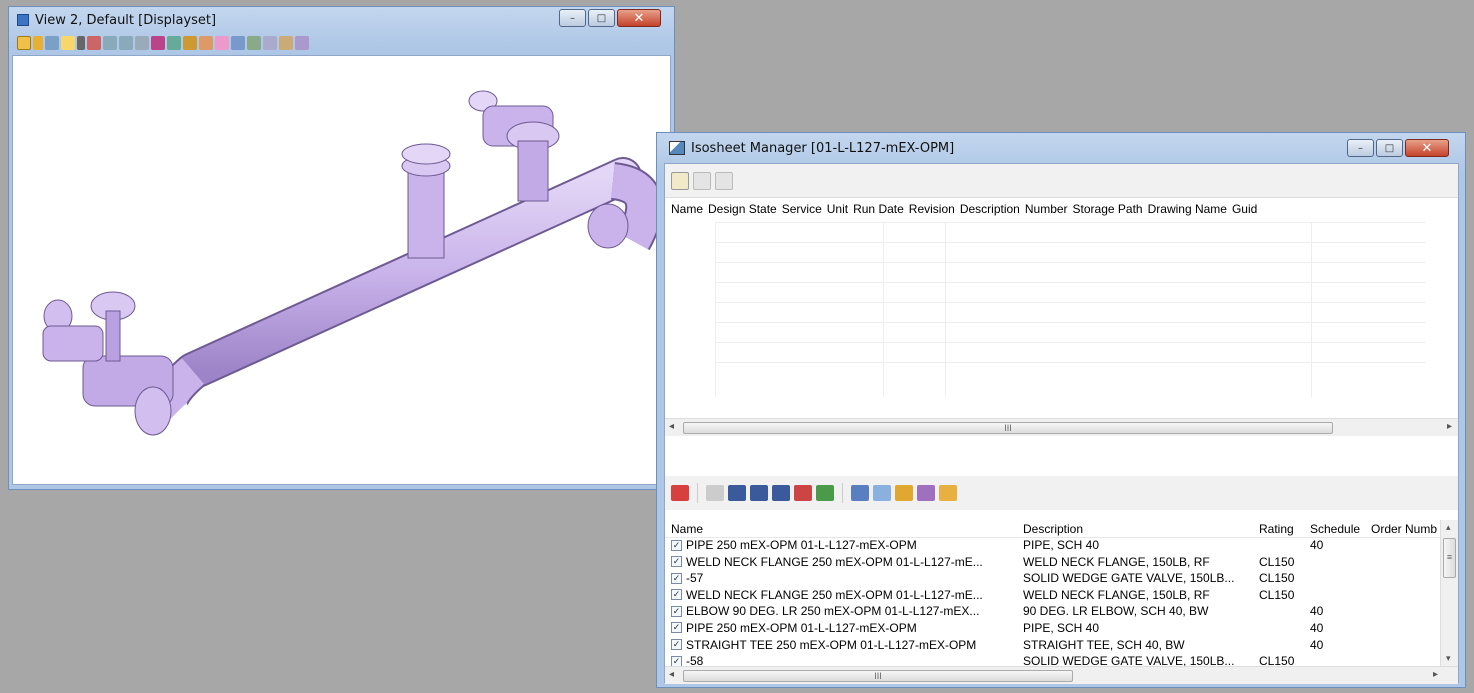 Image resolution: width=1474 pixels, height=693 pixels. What do you see at coordinates (1187, 209) in the screenshot?
I see `col-drawing-name: Drawing Name` at bounding box center [1187, 209].